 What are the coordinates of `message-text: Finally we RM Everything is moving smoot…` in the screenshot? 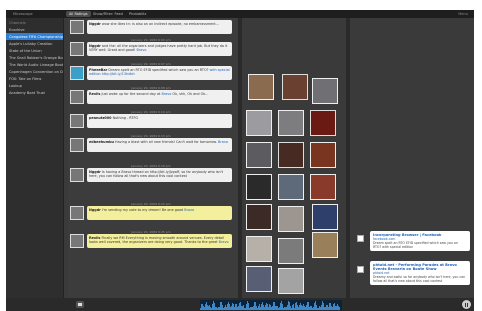 It's located at (157, 239).